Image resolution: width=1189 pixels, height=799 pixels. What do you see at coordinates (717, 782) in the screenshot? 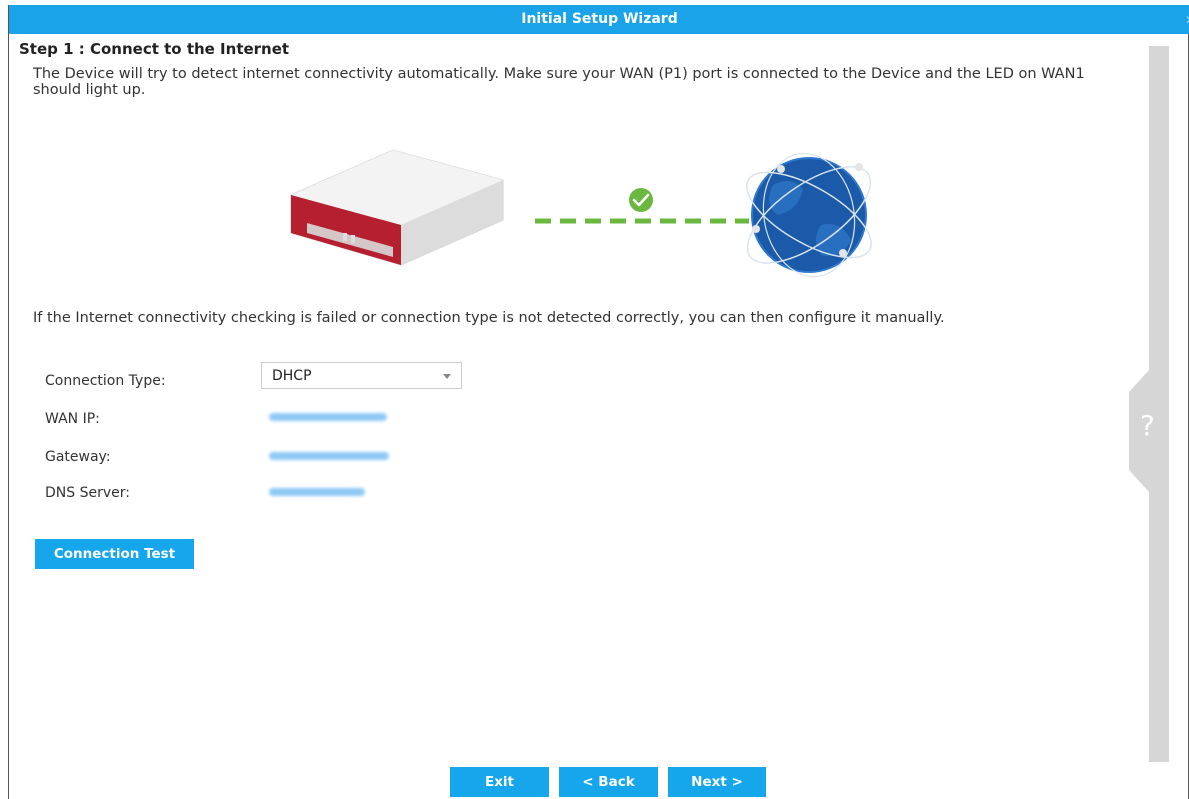
I see `next-button: Next >` at bounding box center [717, 782].